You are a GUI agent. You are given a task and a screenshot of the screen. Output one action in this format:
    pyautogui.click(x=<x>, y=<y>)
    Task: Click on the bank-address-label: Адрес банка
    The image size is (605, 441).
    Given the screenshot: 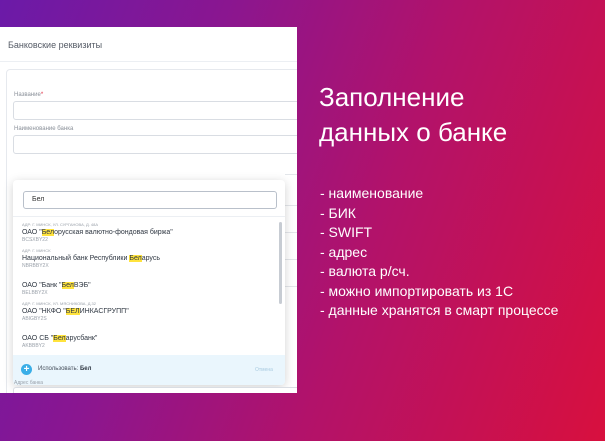 What is the action you would take?
    pyautogui.click(x=29, y=383)
    